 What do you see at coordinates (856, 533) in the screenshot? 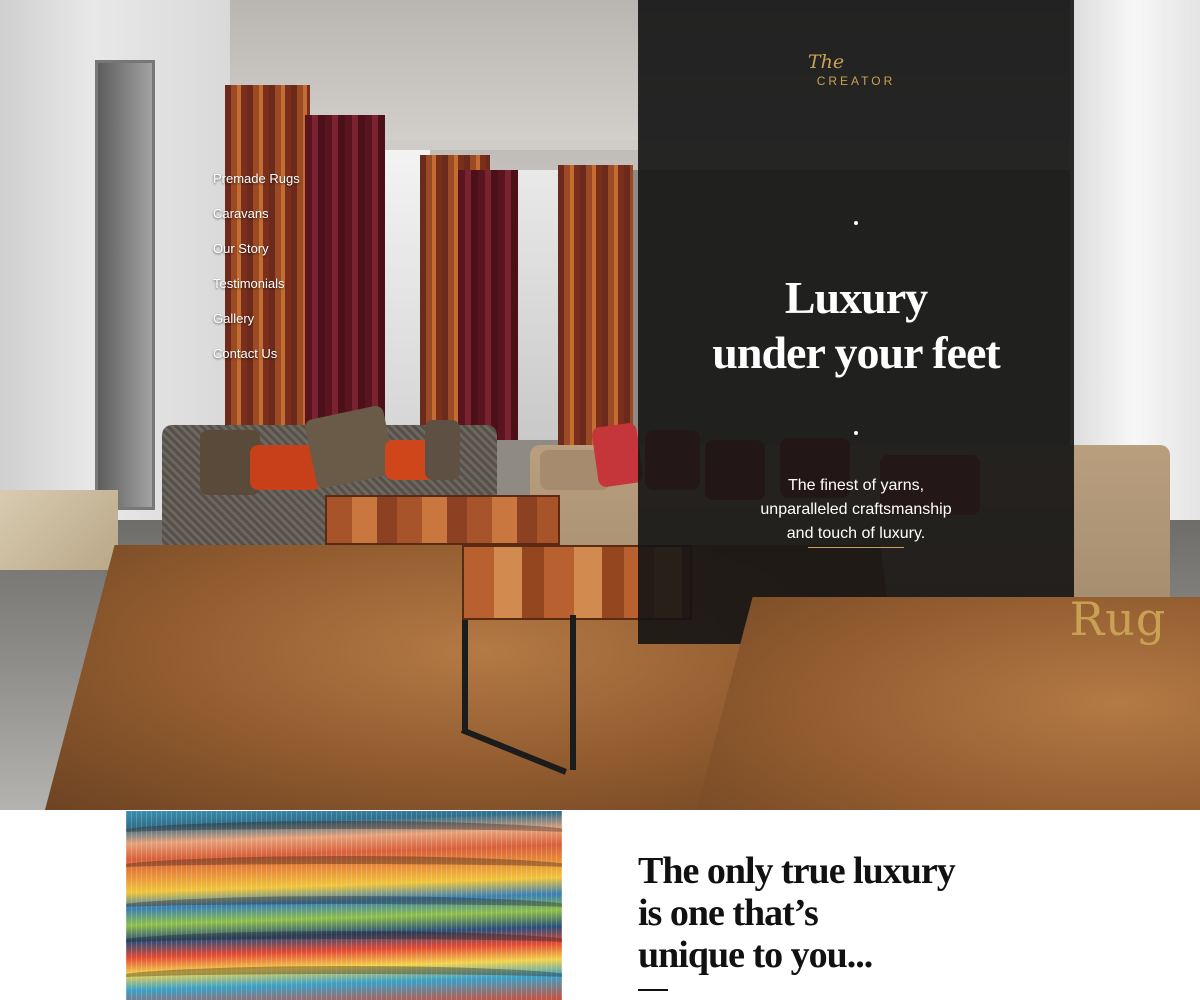
I see `hero-tagline-line3: and touch of luxury.` at bounding box center [856, 533].